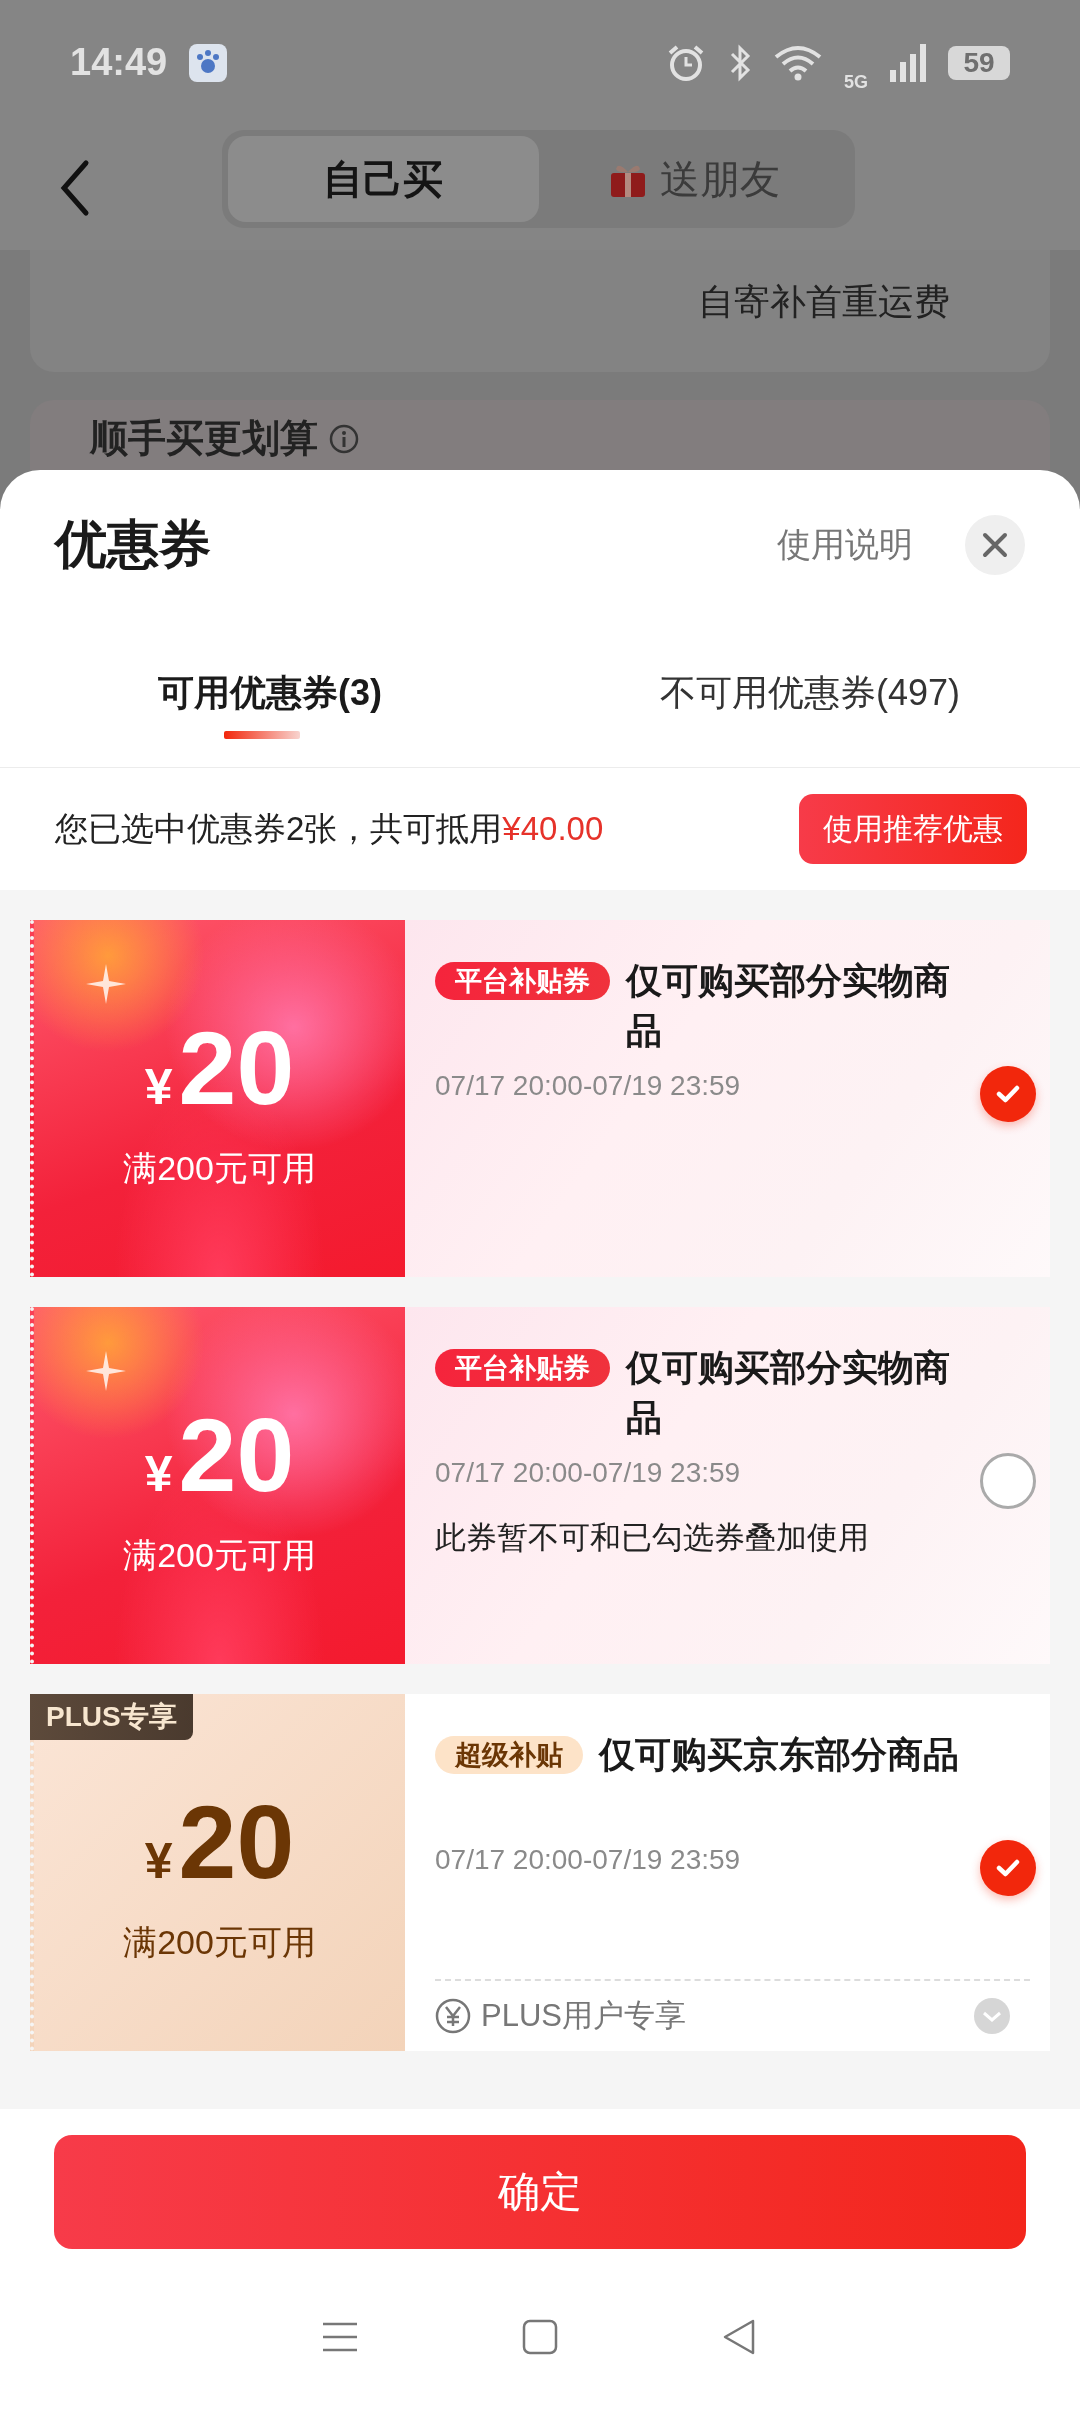  Describe the element at coordinates (740, 62) in the screenshot. I see `bluetooth-icon` at that location.